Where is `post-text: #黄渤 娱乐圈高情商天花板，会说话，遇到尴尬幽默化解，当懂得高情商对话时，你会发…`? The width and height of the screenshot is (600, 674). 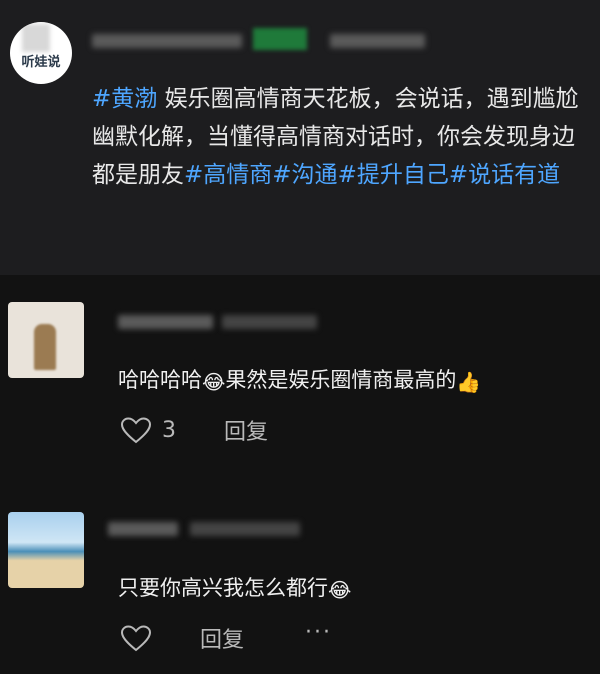
post-text: #黄渤 娱乐圈高情商天花板，会说话，遇到尴尬幽默化解，当懂得高情商对话时，你会发… is located at coordinates (340, 137).